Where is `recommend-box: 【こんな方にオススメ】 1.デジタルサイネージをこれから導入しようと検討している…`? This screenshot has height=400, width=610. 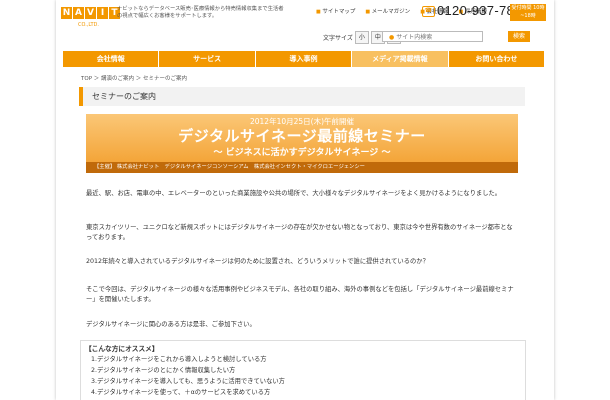
recommend-box: 【こんな方にオススメ】 1.デジタルサイネージをこれから導入しようと検討している… is located at coordinates (303, 370).